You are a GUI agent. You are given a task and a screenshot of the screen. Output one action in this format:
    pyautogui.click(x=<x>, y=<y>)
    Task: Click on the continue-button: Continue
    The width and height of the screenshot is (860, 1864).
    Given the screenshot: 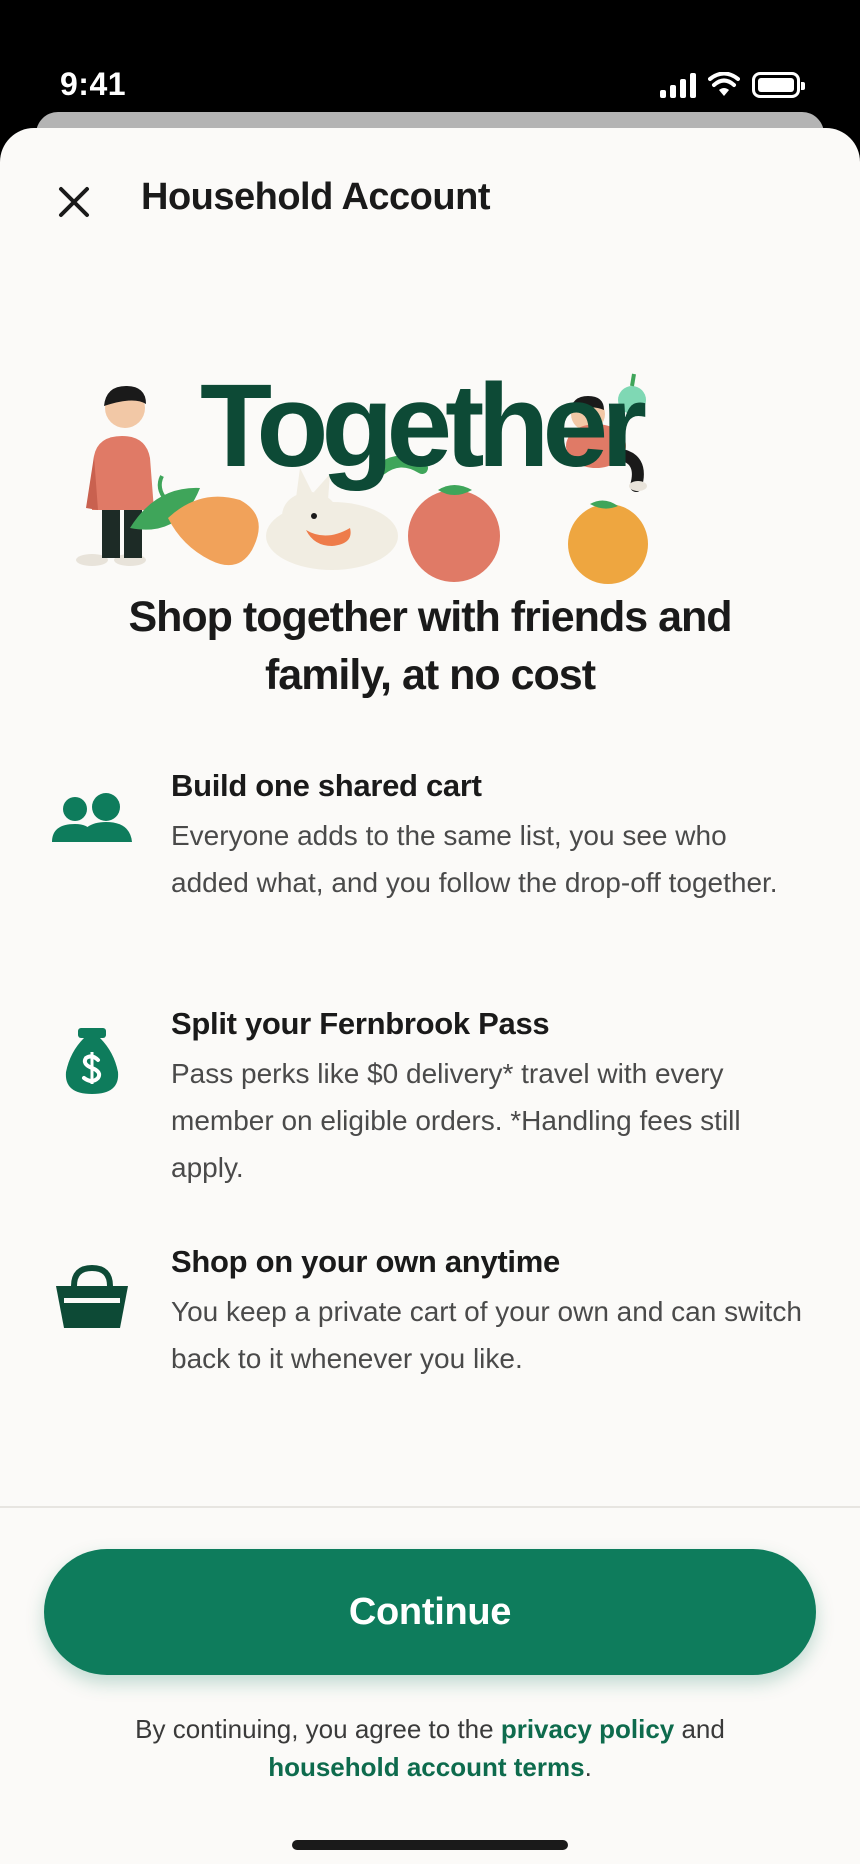 What is the action you would take?
    pyautogui.click(x=430, y=1612)
    